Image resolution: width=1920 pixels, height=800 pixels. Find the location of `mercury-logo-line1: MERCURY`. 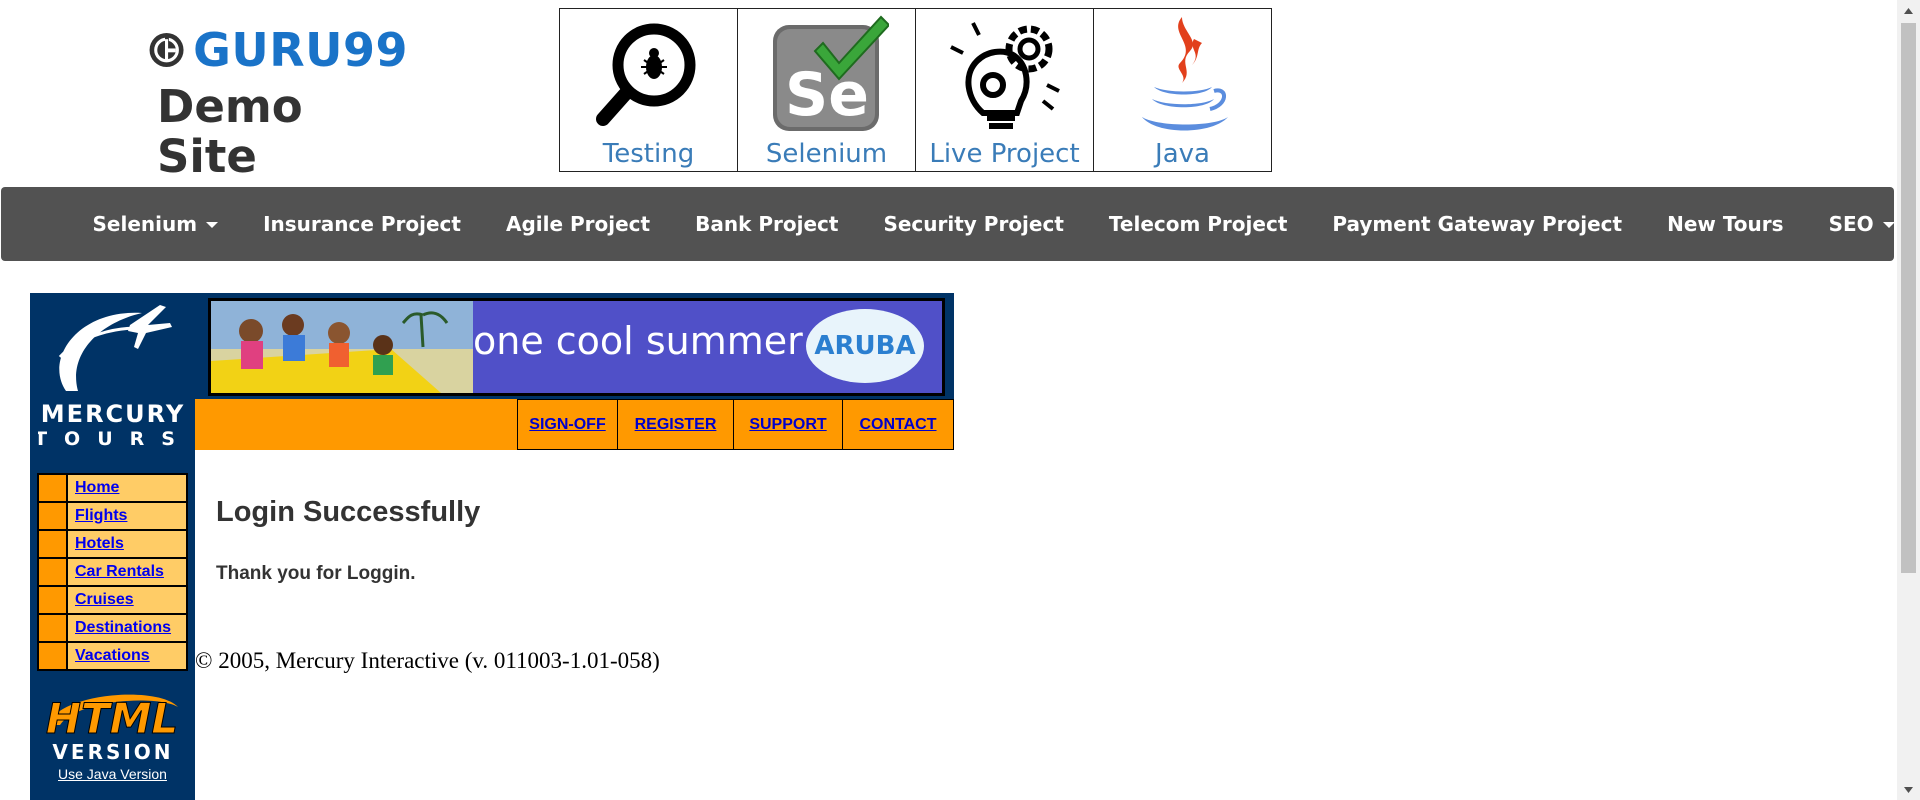

mercury-logo-line1: MERCURY is located at coordinates (113, 414).